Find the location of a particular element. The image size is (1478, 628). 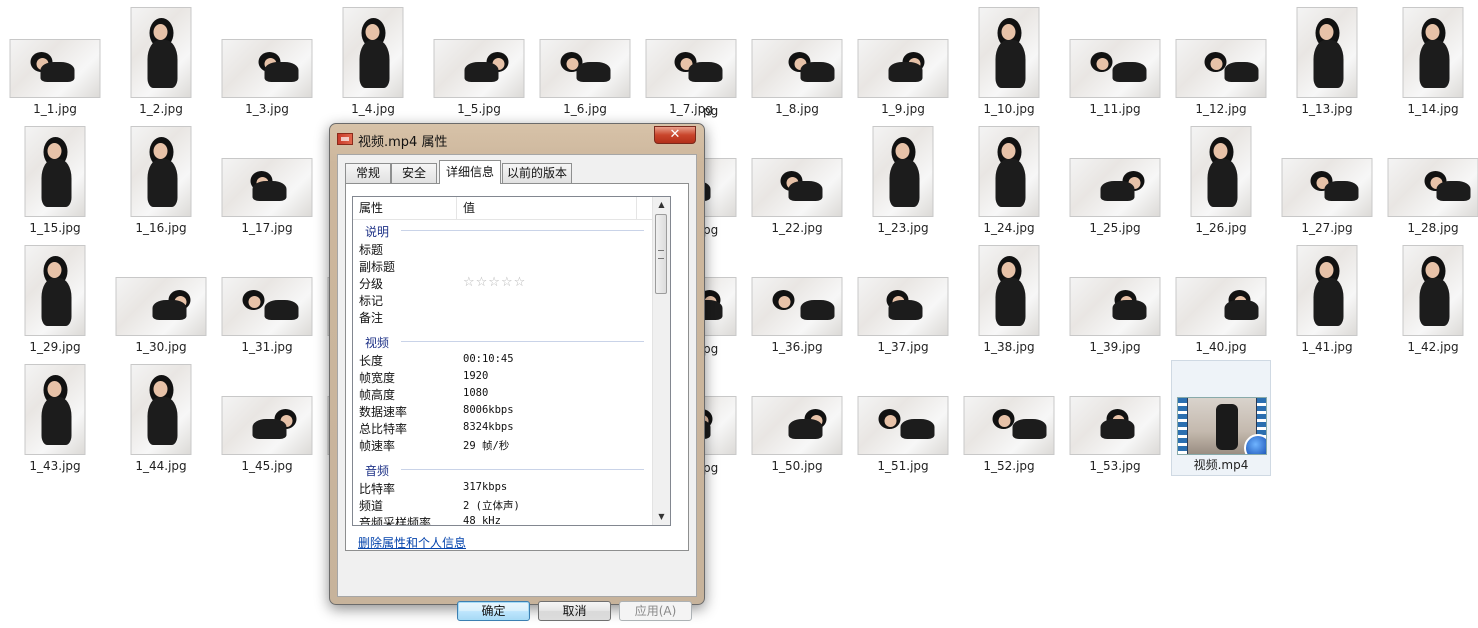

image-file-tile: 1_6.jpg is located at coordinates (585, 61).